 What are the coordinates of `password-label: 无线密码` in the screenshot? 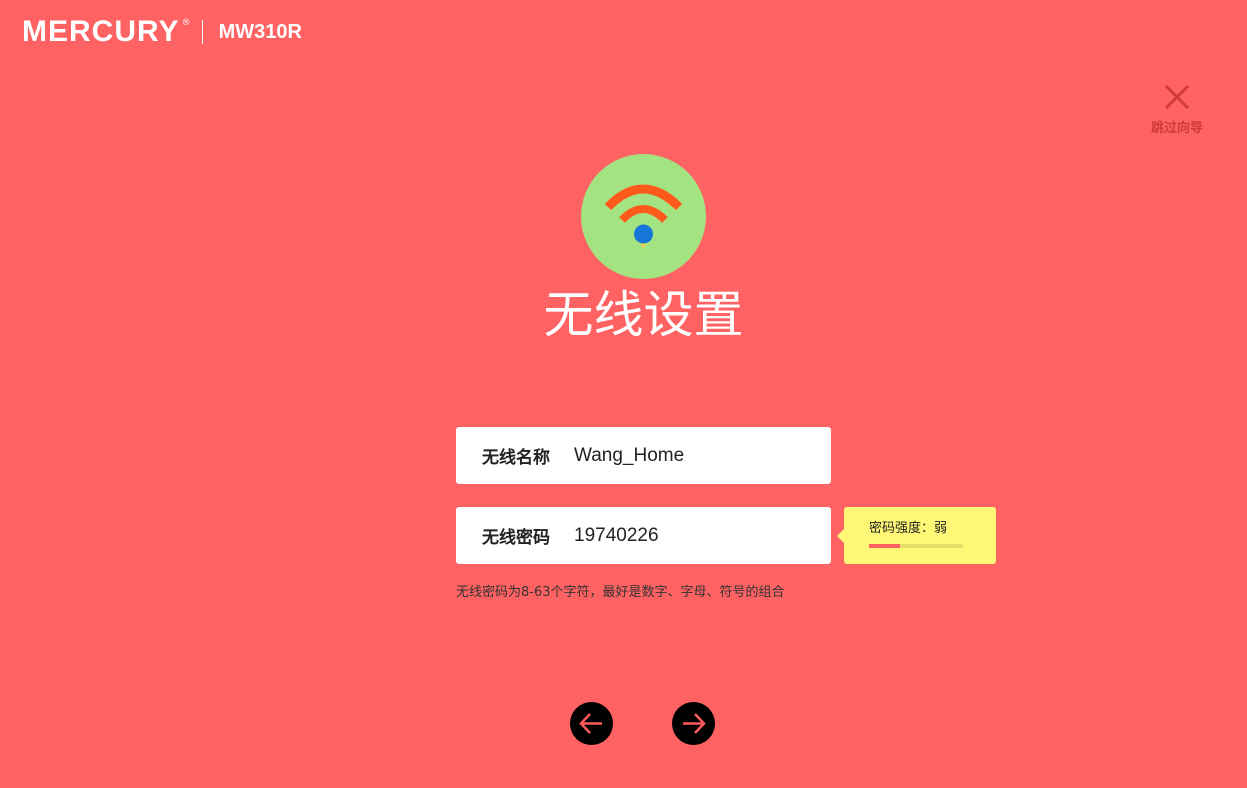 It's located at (516, 538).